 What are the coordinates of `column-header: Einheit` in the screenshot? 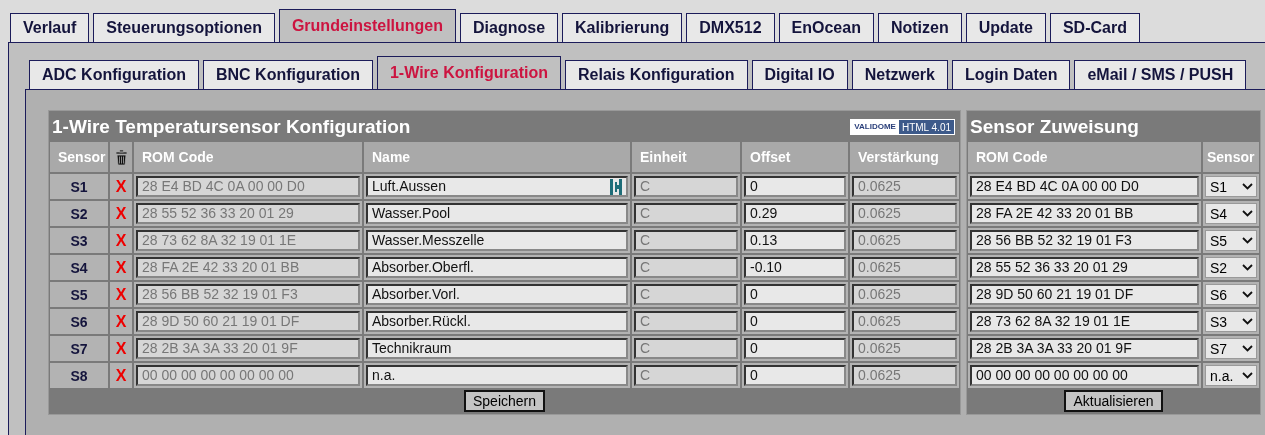 It's located at (686, 157).